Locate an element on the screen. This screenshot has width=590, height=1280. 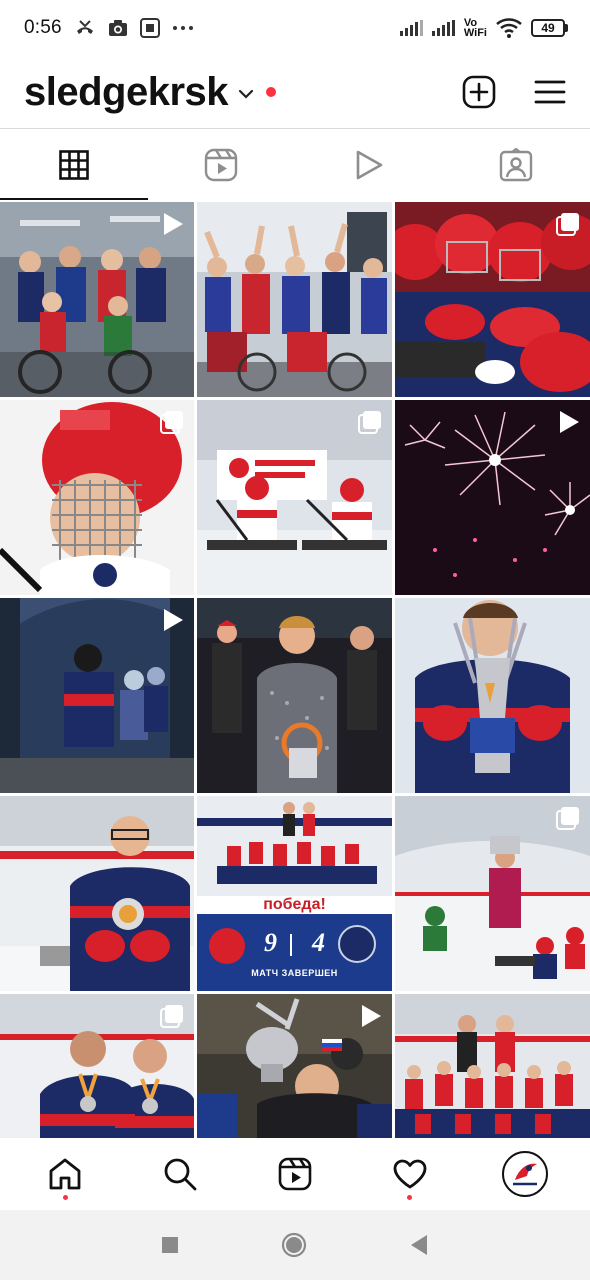
team-logo-icon is located at coordinates (524, 1174).